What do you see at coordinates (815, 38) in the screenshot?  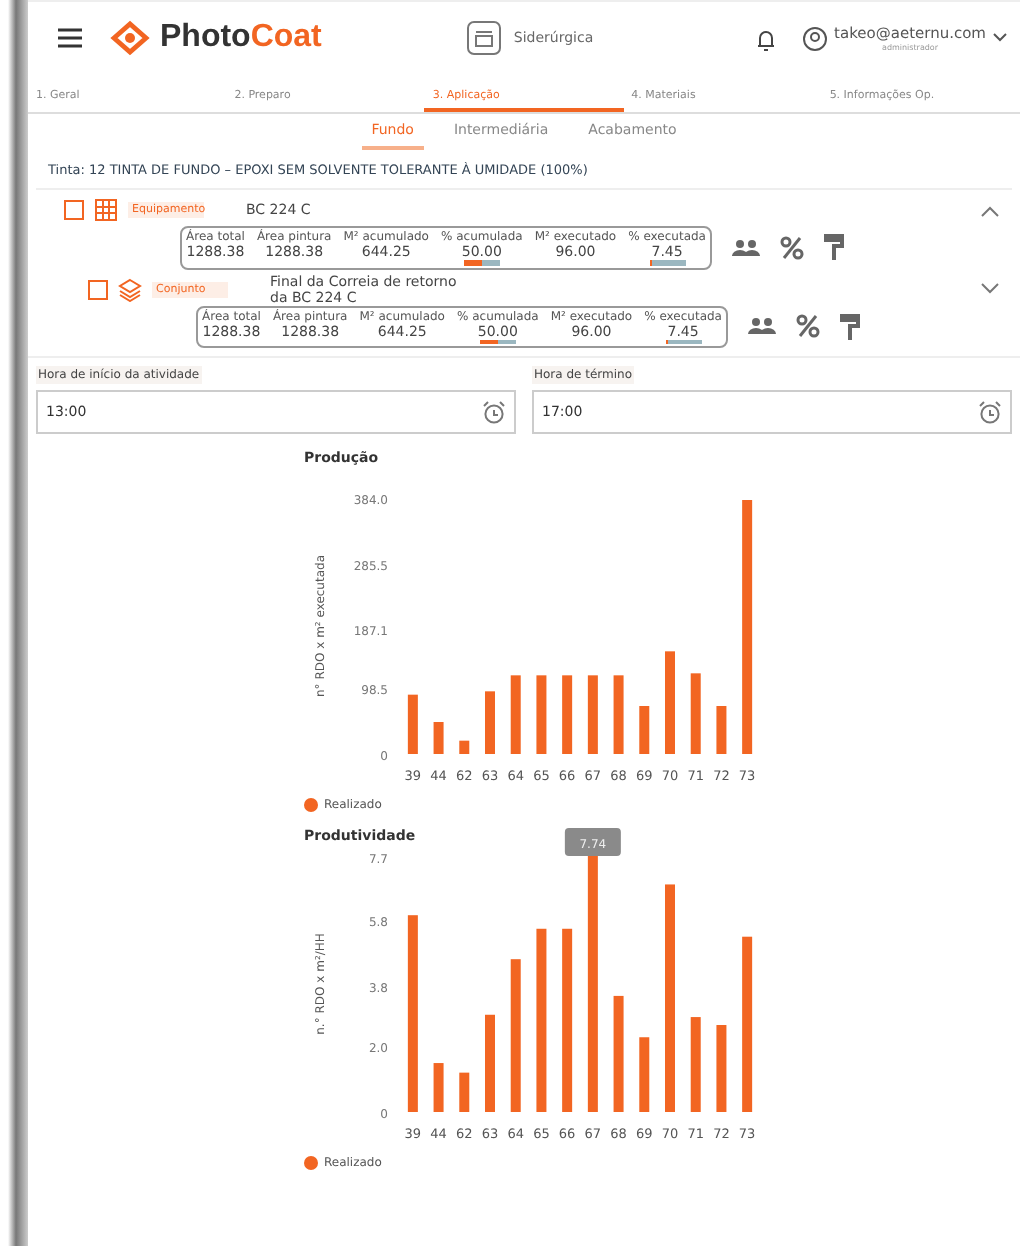 I see `user-icon` at bounding box center [815, 38].